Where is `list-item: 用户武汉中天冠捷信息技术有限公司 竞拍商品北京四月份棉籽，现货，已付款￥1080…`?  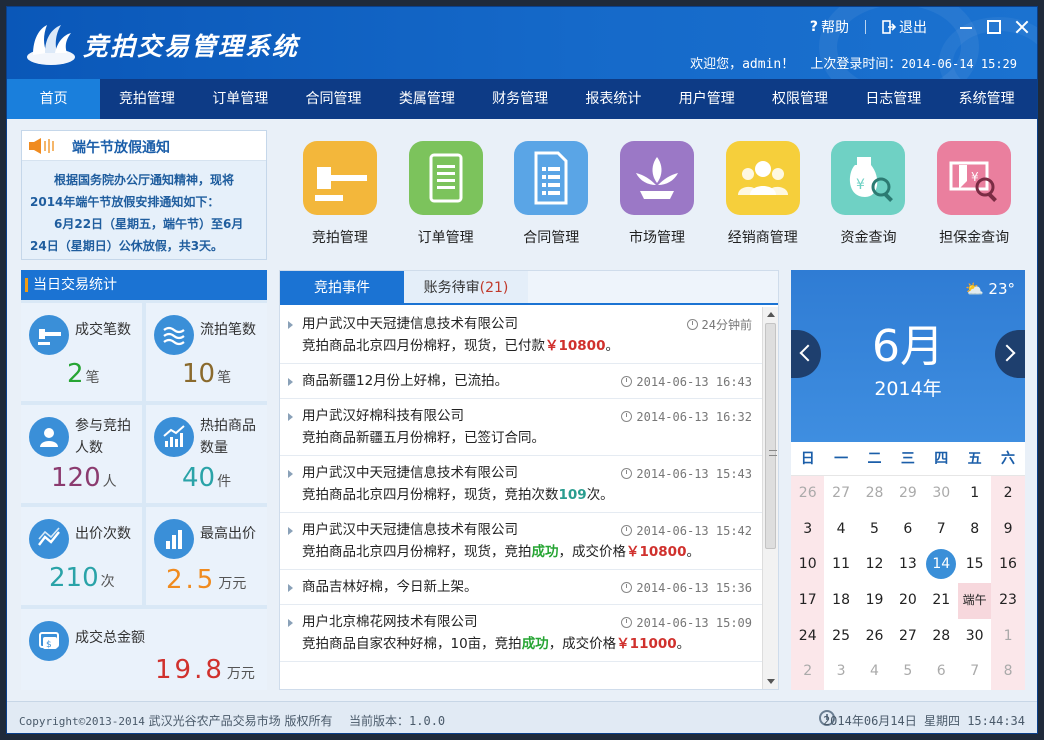
list-item: 用户武汉中天冠捷信息技术有限公司 竞拍商品北京四月份棉籽，现货，已付款￥1080… is located at coordinates (522, 335).